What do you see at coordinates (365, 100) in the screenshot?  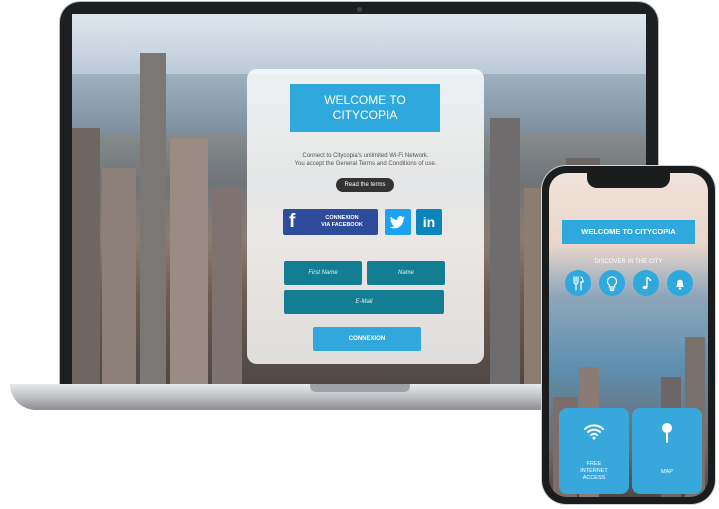 I see `welcome-line1: WELCOME TO` at bounding box center [365, 100].